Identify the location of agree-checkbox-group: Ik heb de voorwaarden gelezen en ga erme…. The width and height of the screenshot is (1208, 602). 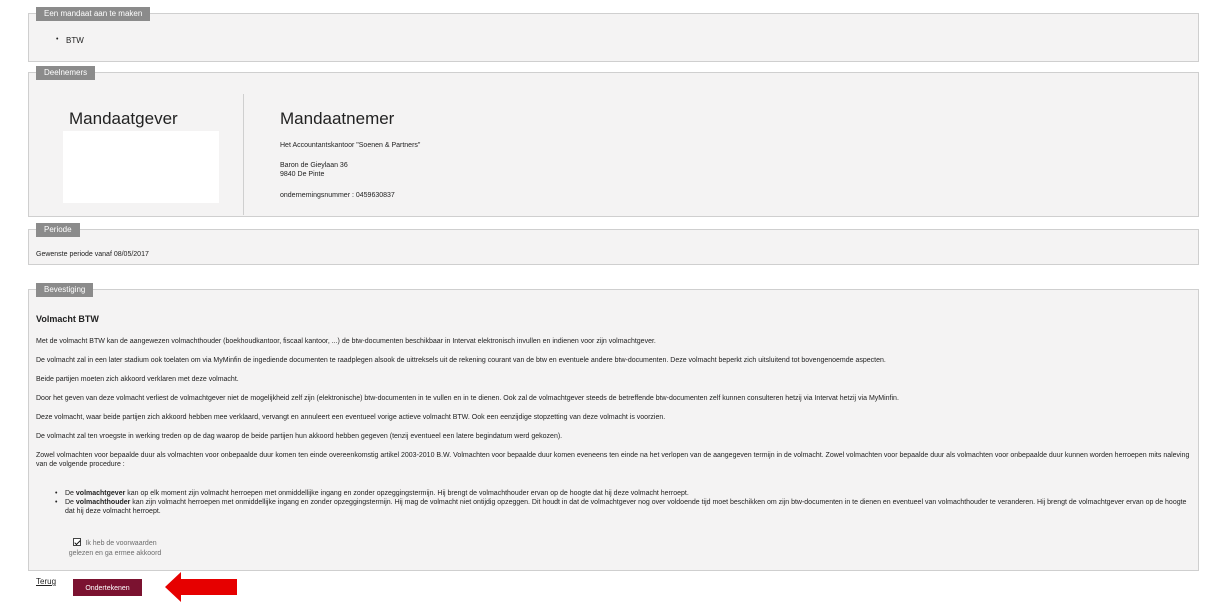
(115, 548).